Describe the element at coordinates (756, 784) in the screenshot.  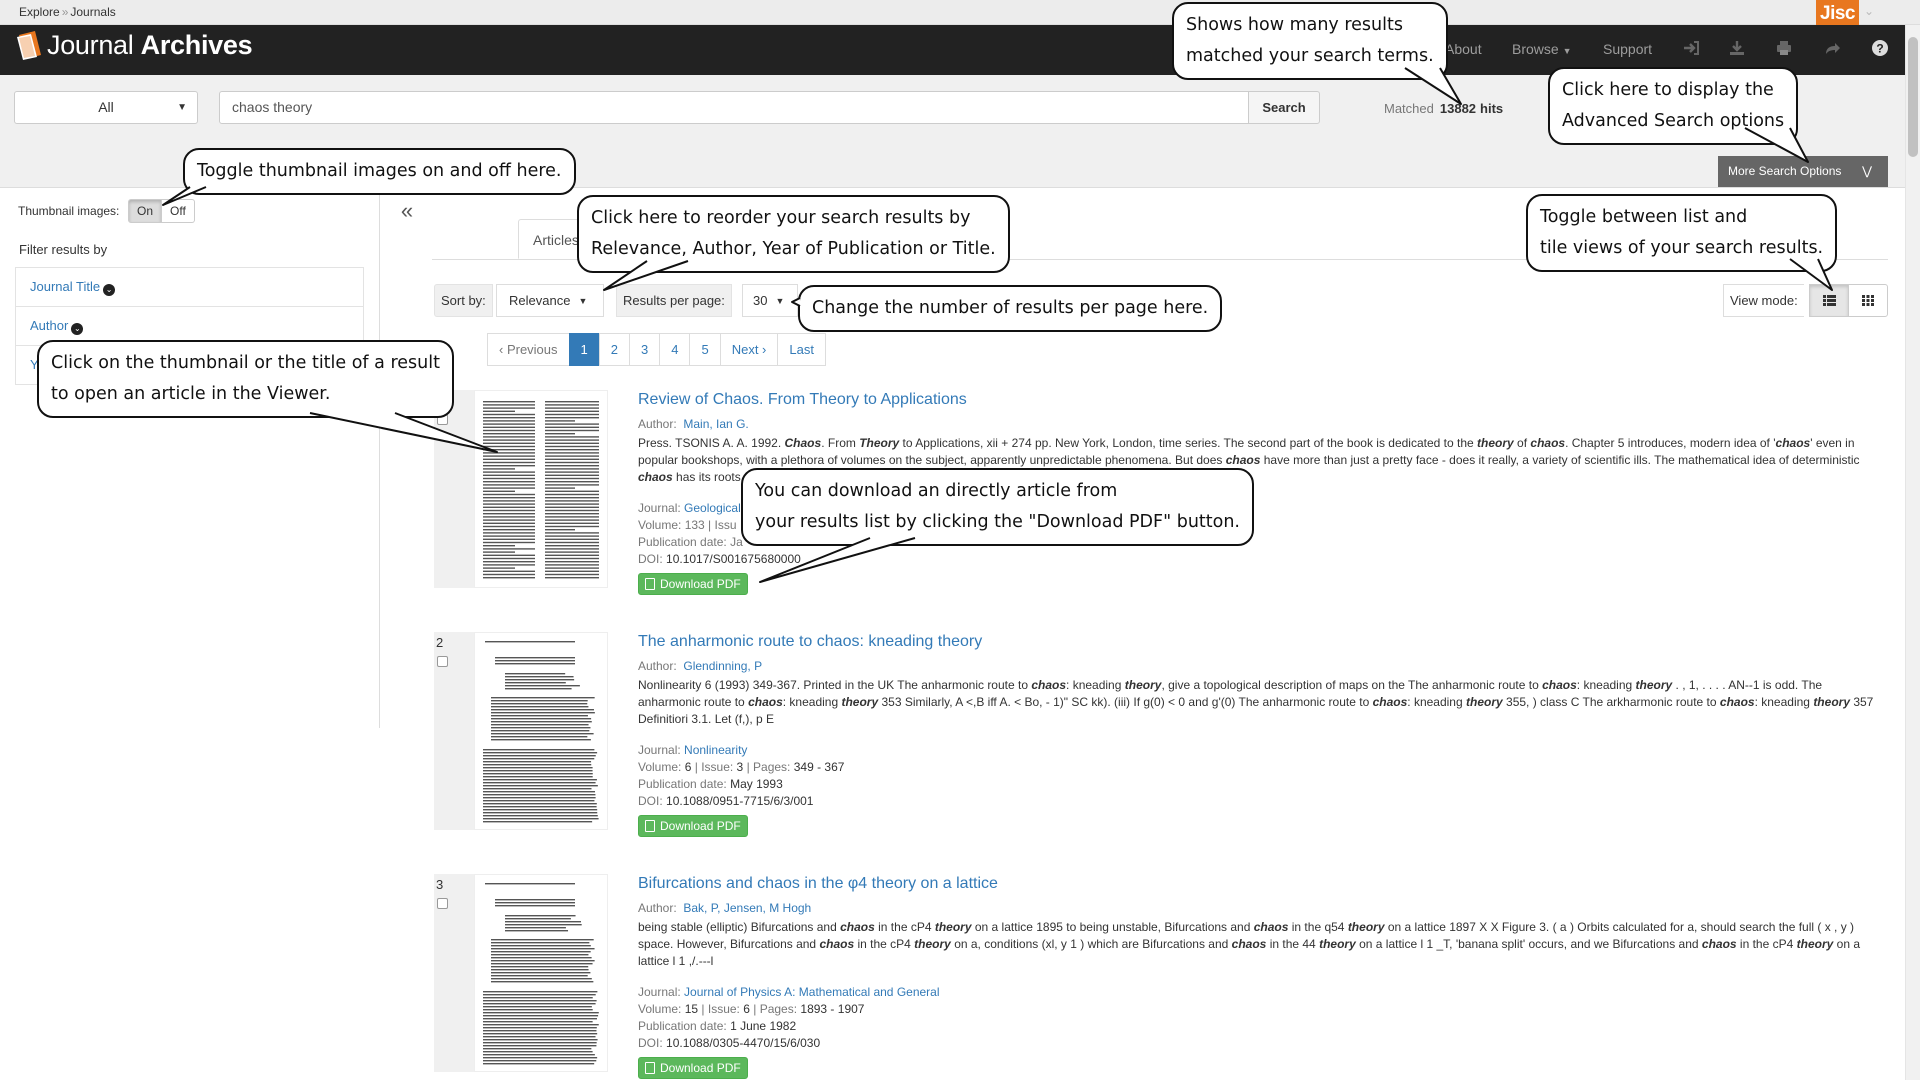
I see `date-value: May 1993` at that location.